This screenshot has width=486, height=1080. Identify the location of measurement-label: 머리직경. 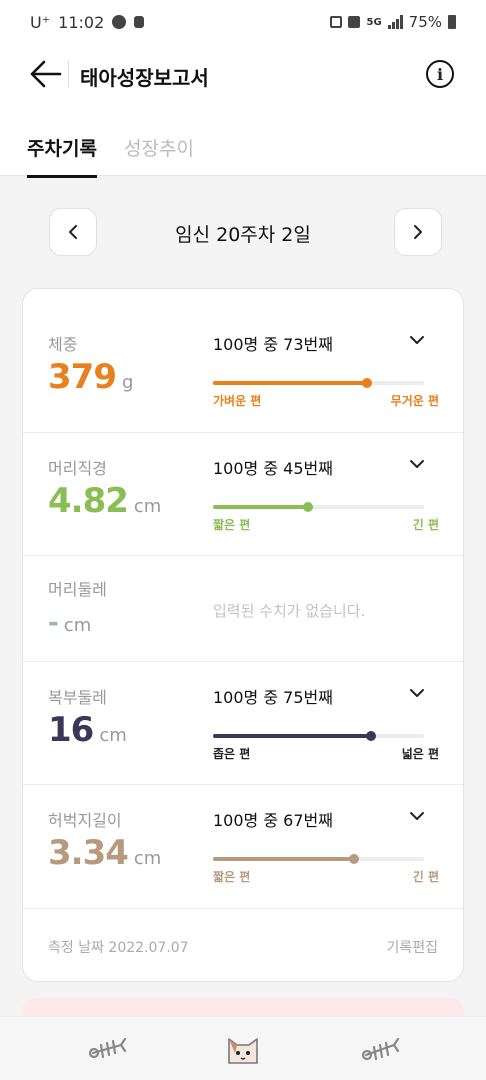
(77, 468).